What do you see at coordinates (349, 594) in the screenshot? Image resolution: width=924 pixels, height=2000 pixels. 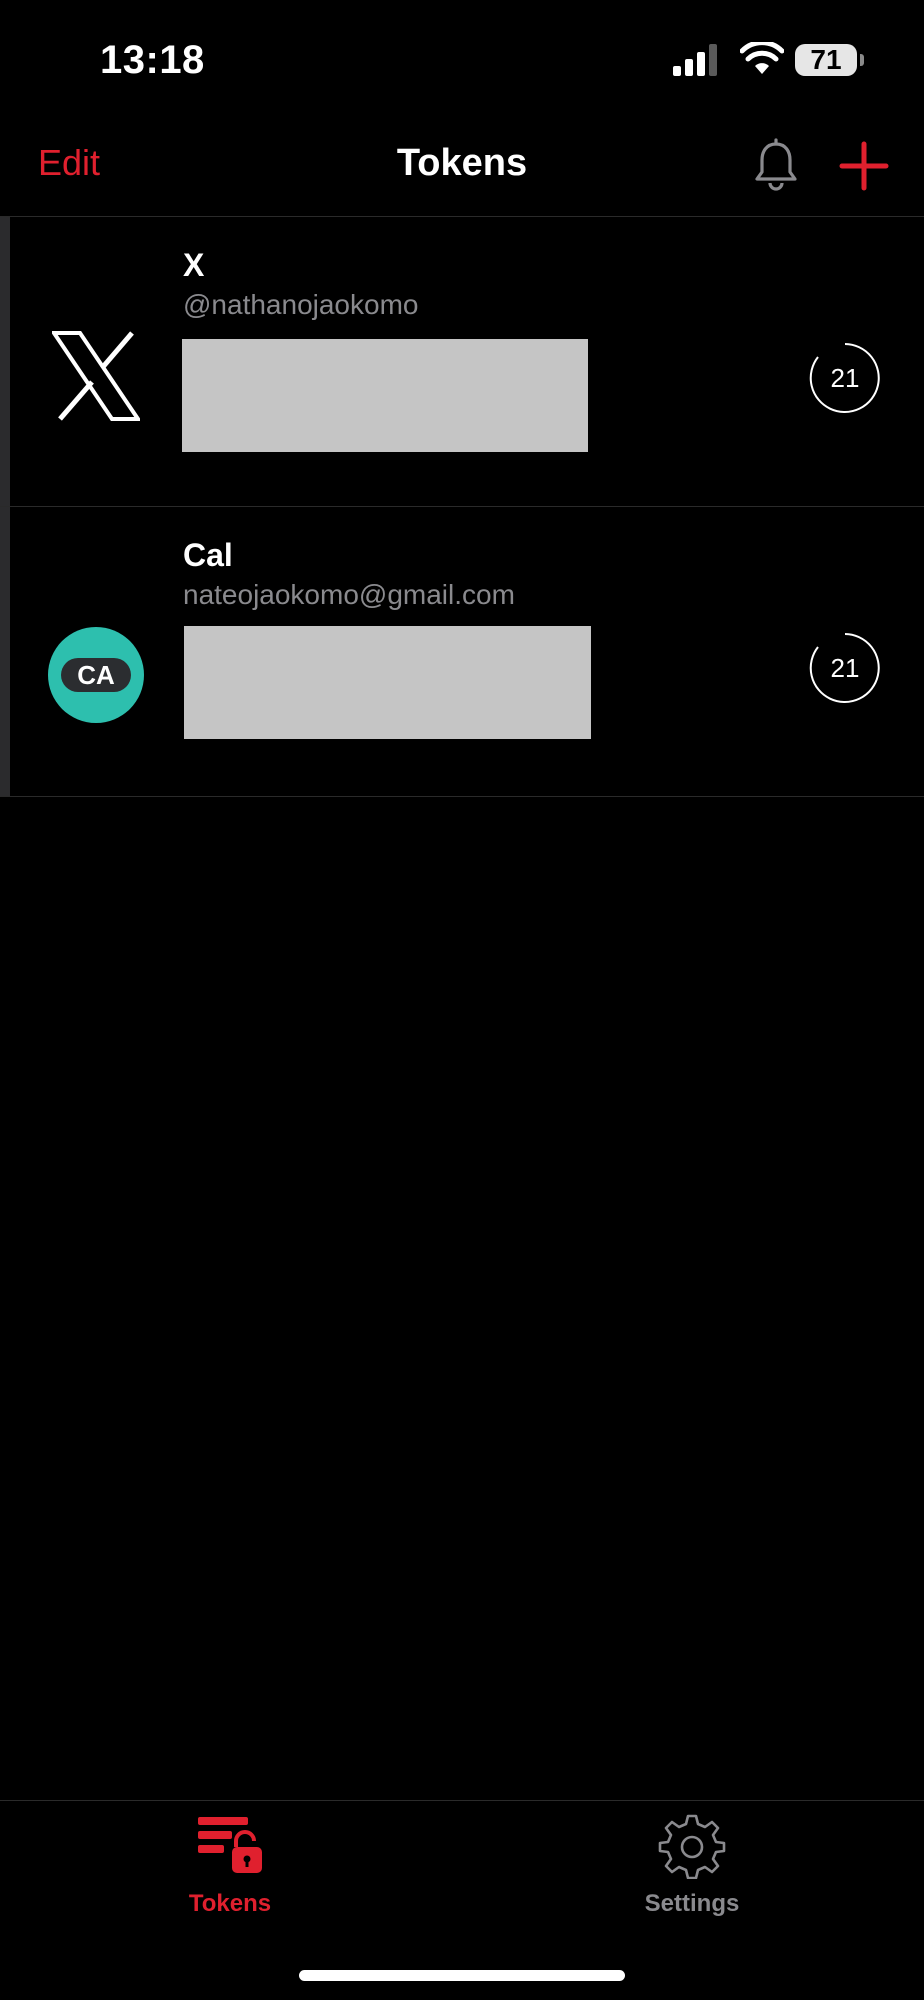 I see `token-account: nateojaokomo@gmail.com` at bounding box center [349, 594].